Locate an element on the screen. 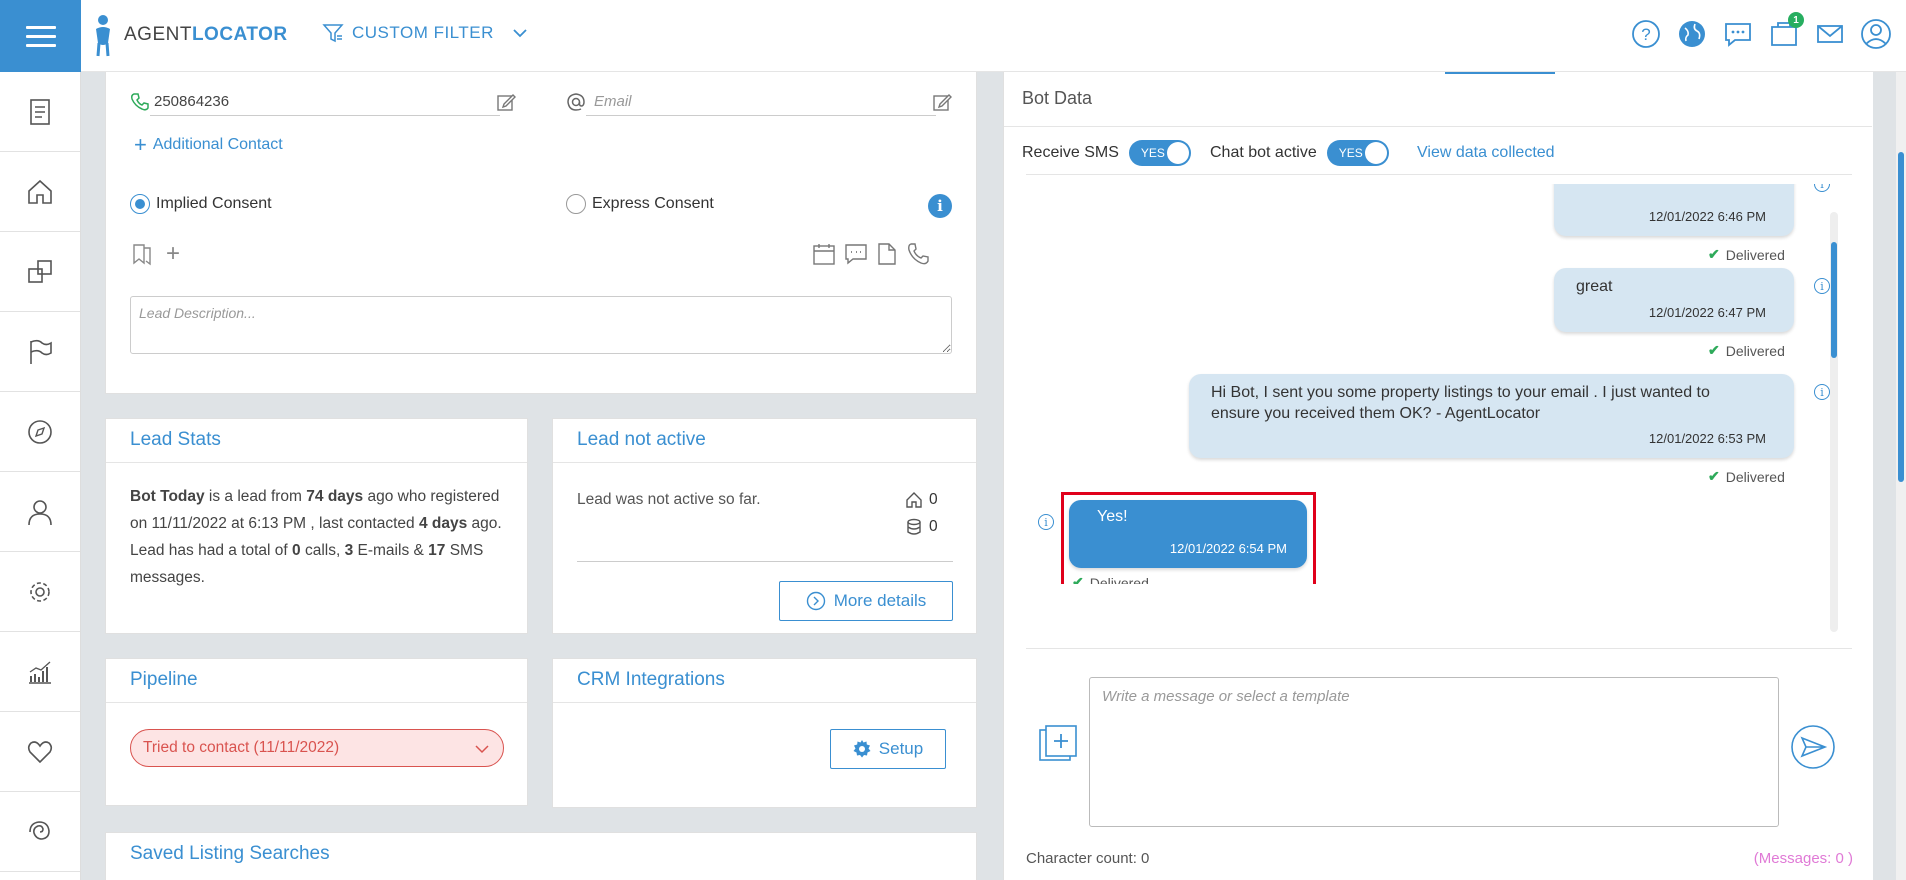  express-consent-option: Express Consent is located at coordinates (640, 204).